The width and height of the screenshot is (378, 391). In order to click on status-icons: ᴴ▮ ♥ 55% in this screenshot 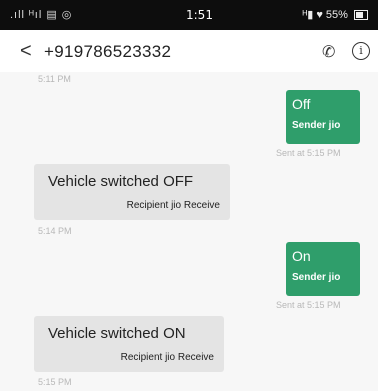, I will do `click(325, 15)`.